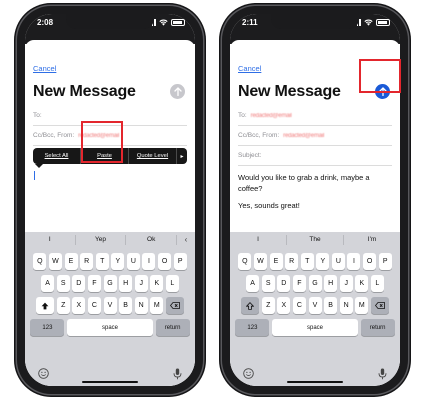  I want to click on suggestion: Yep, so click(101, 240).